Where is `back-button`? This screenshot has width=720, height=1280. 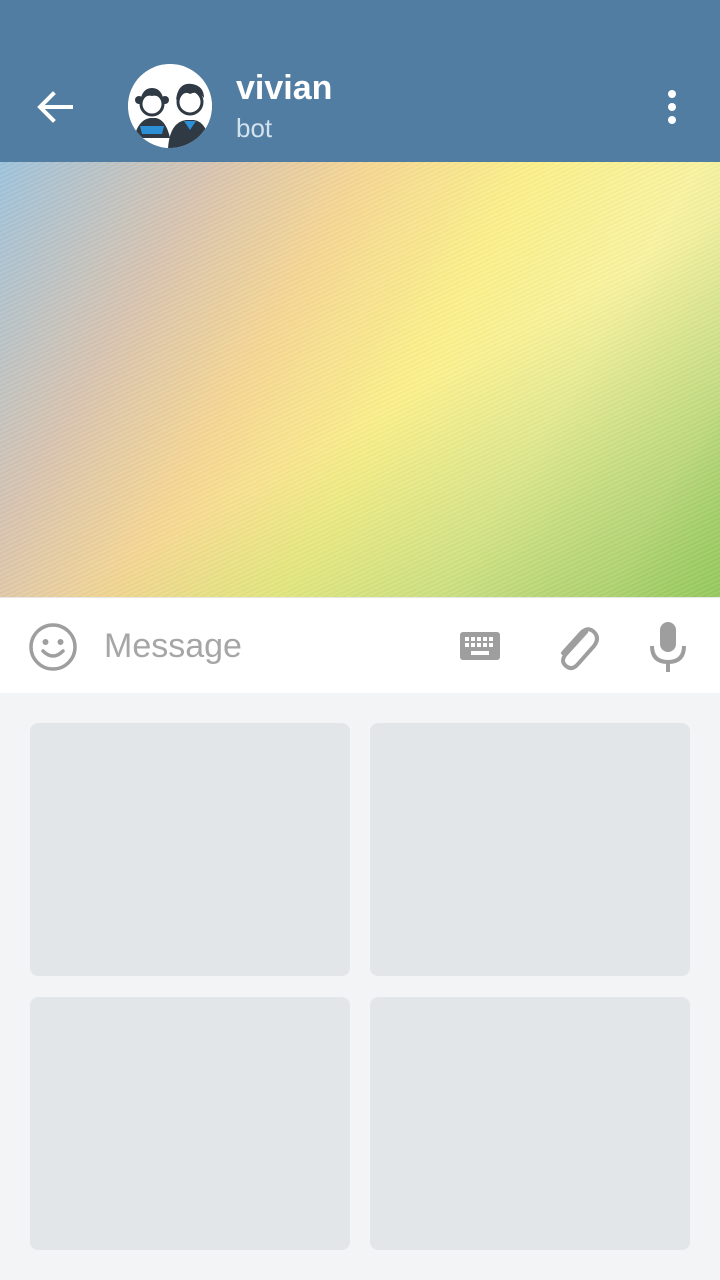 back-button is located at coordinates (55, 107).